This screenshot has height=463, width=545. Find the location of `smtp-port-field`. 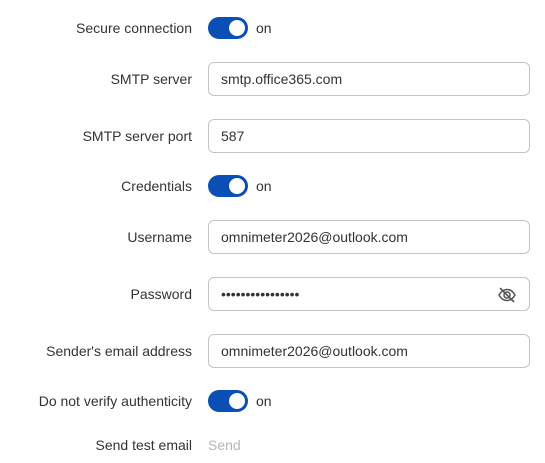

smtp-port-field is located at coordinates (369, 136).